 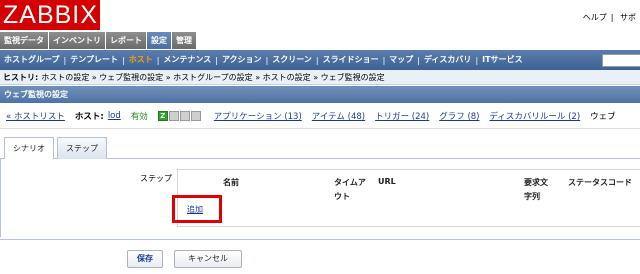 What do you see at coordinates (532, 196) in the screenshot?
I see `column-required-2: 字列` at bounding box center [532, 196].